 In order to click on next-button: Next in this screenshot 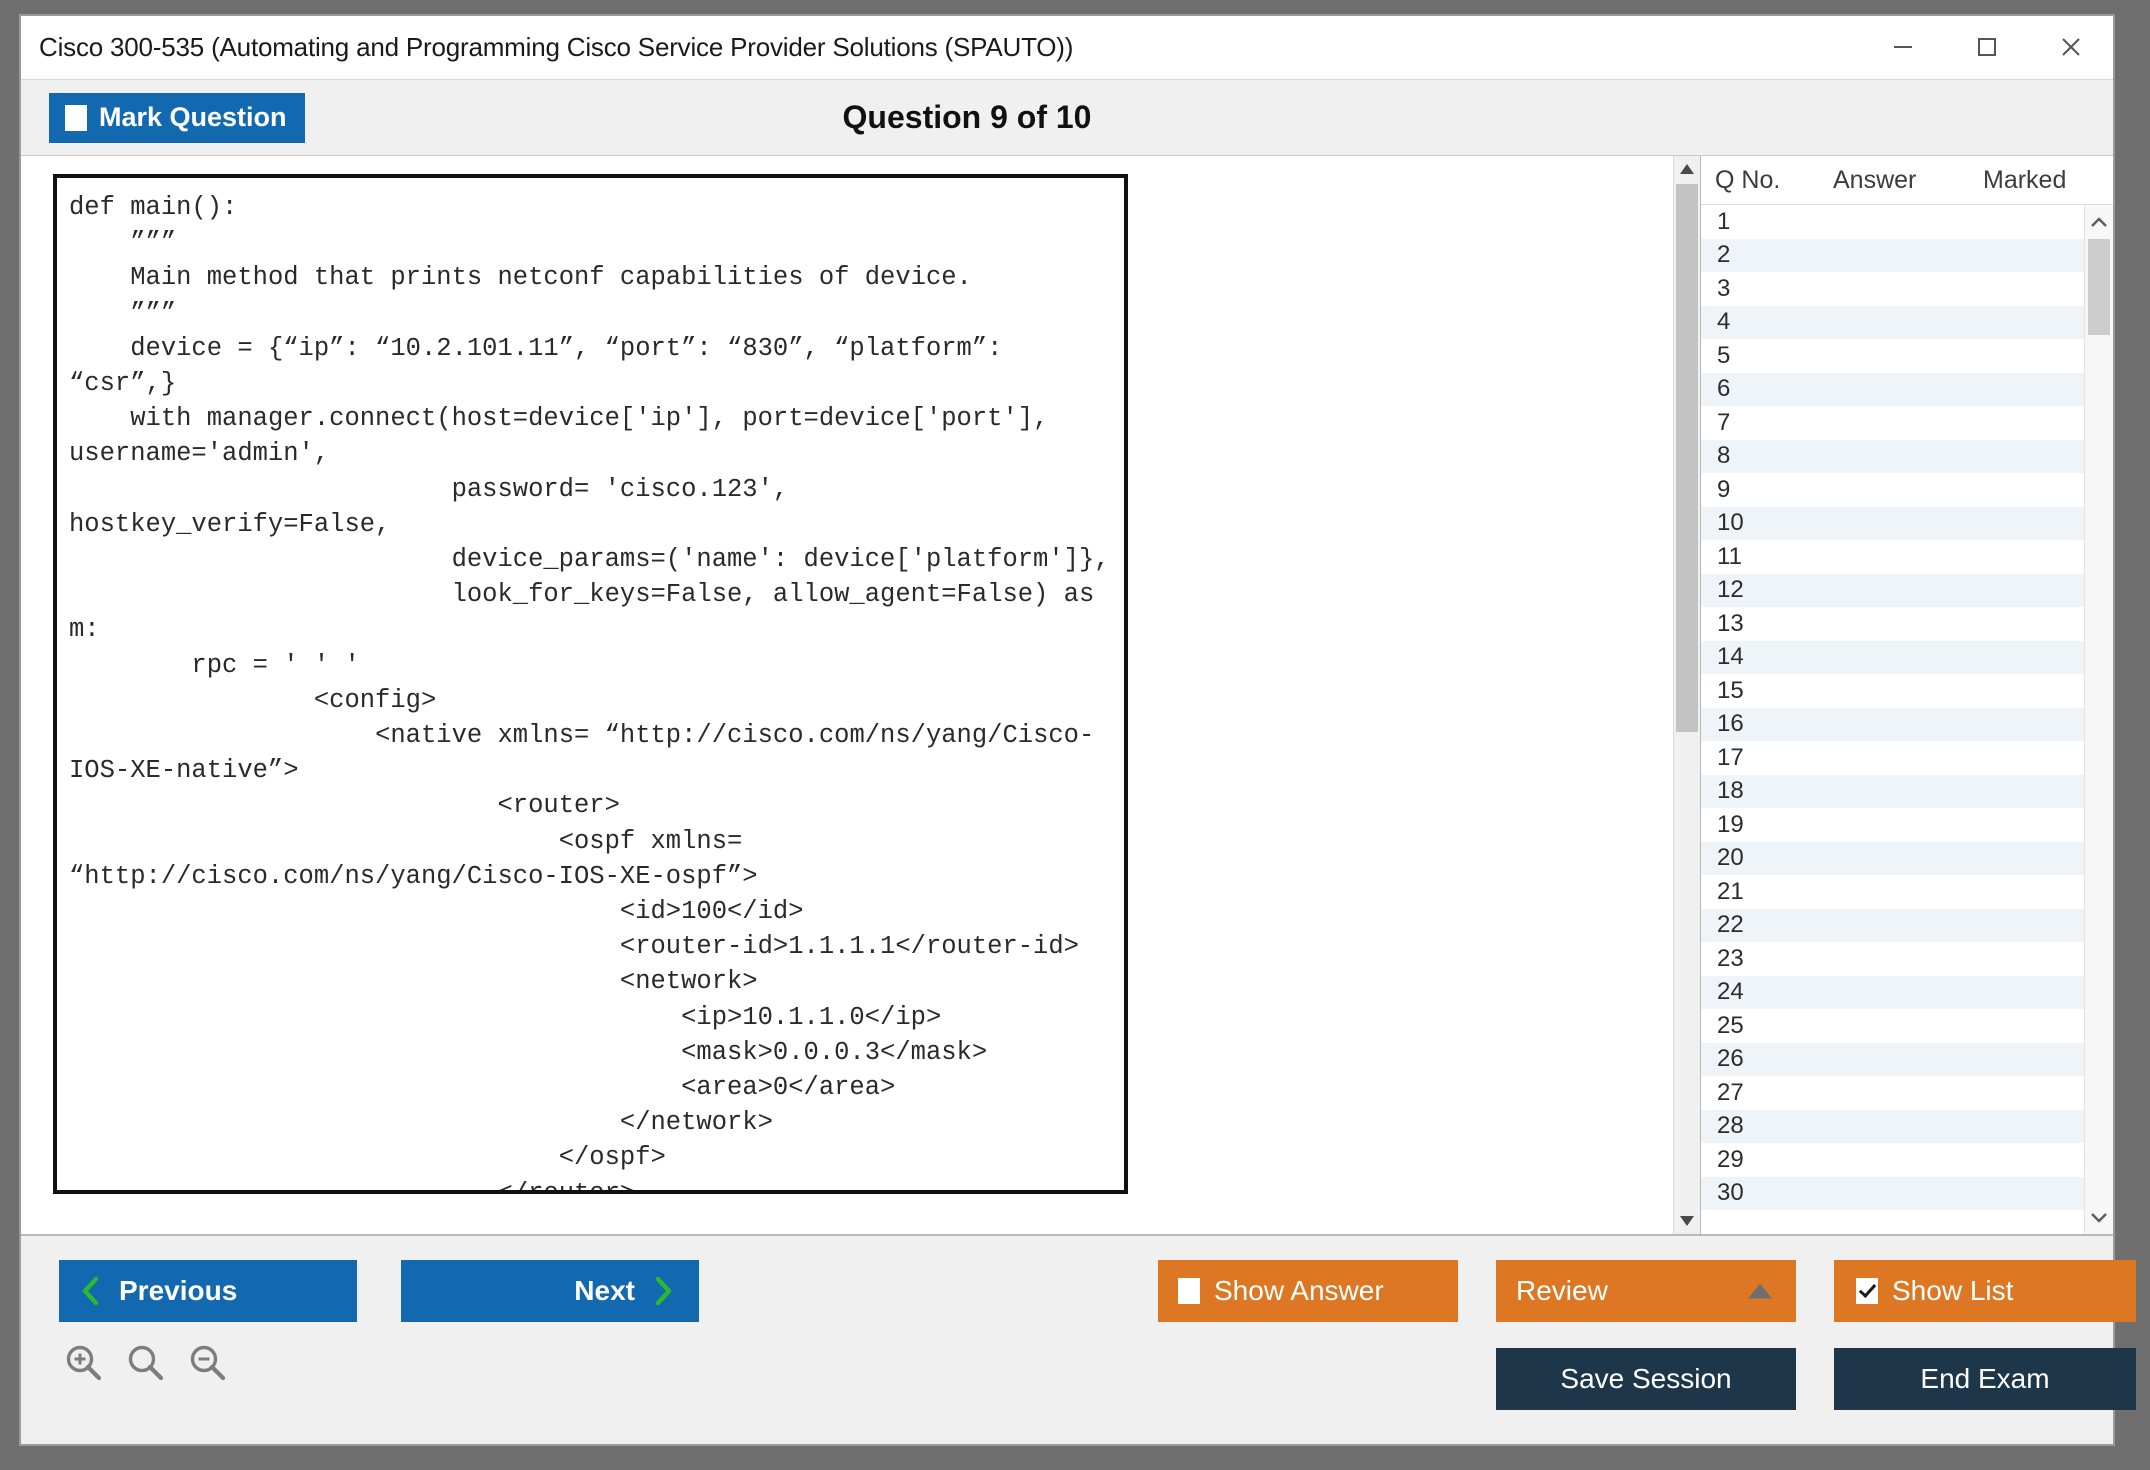, I will do `click(550, 1291)`.